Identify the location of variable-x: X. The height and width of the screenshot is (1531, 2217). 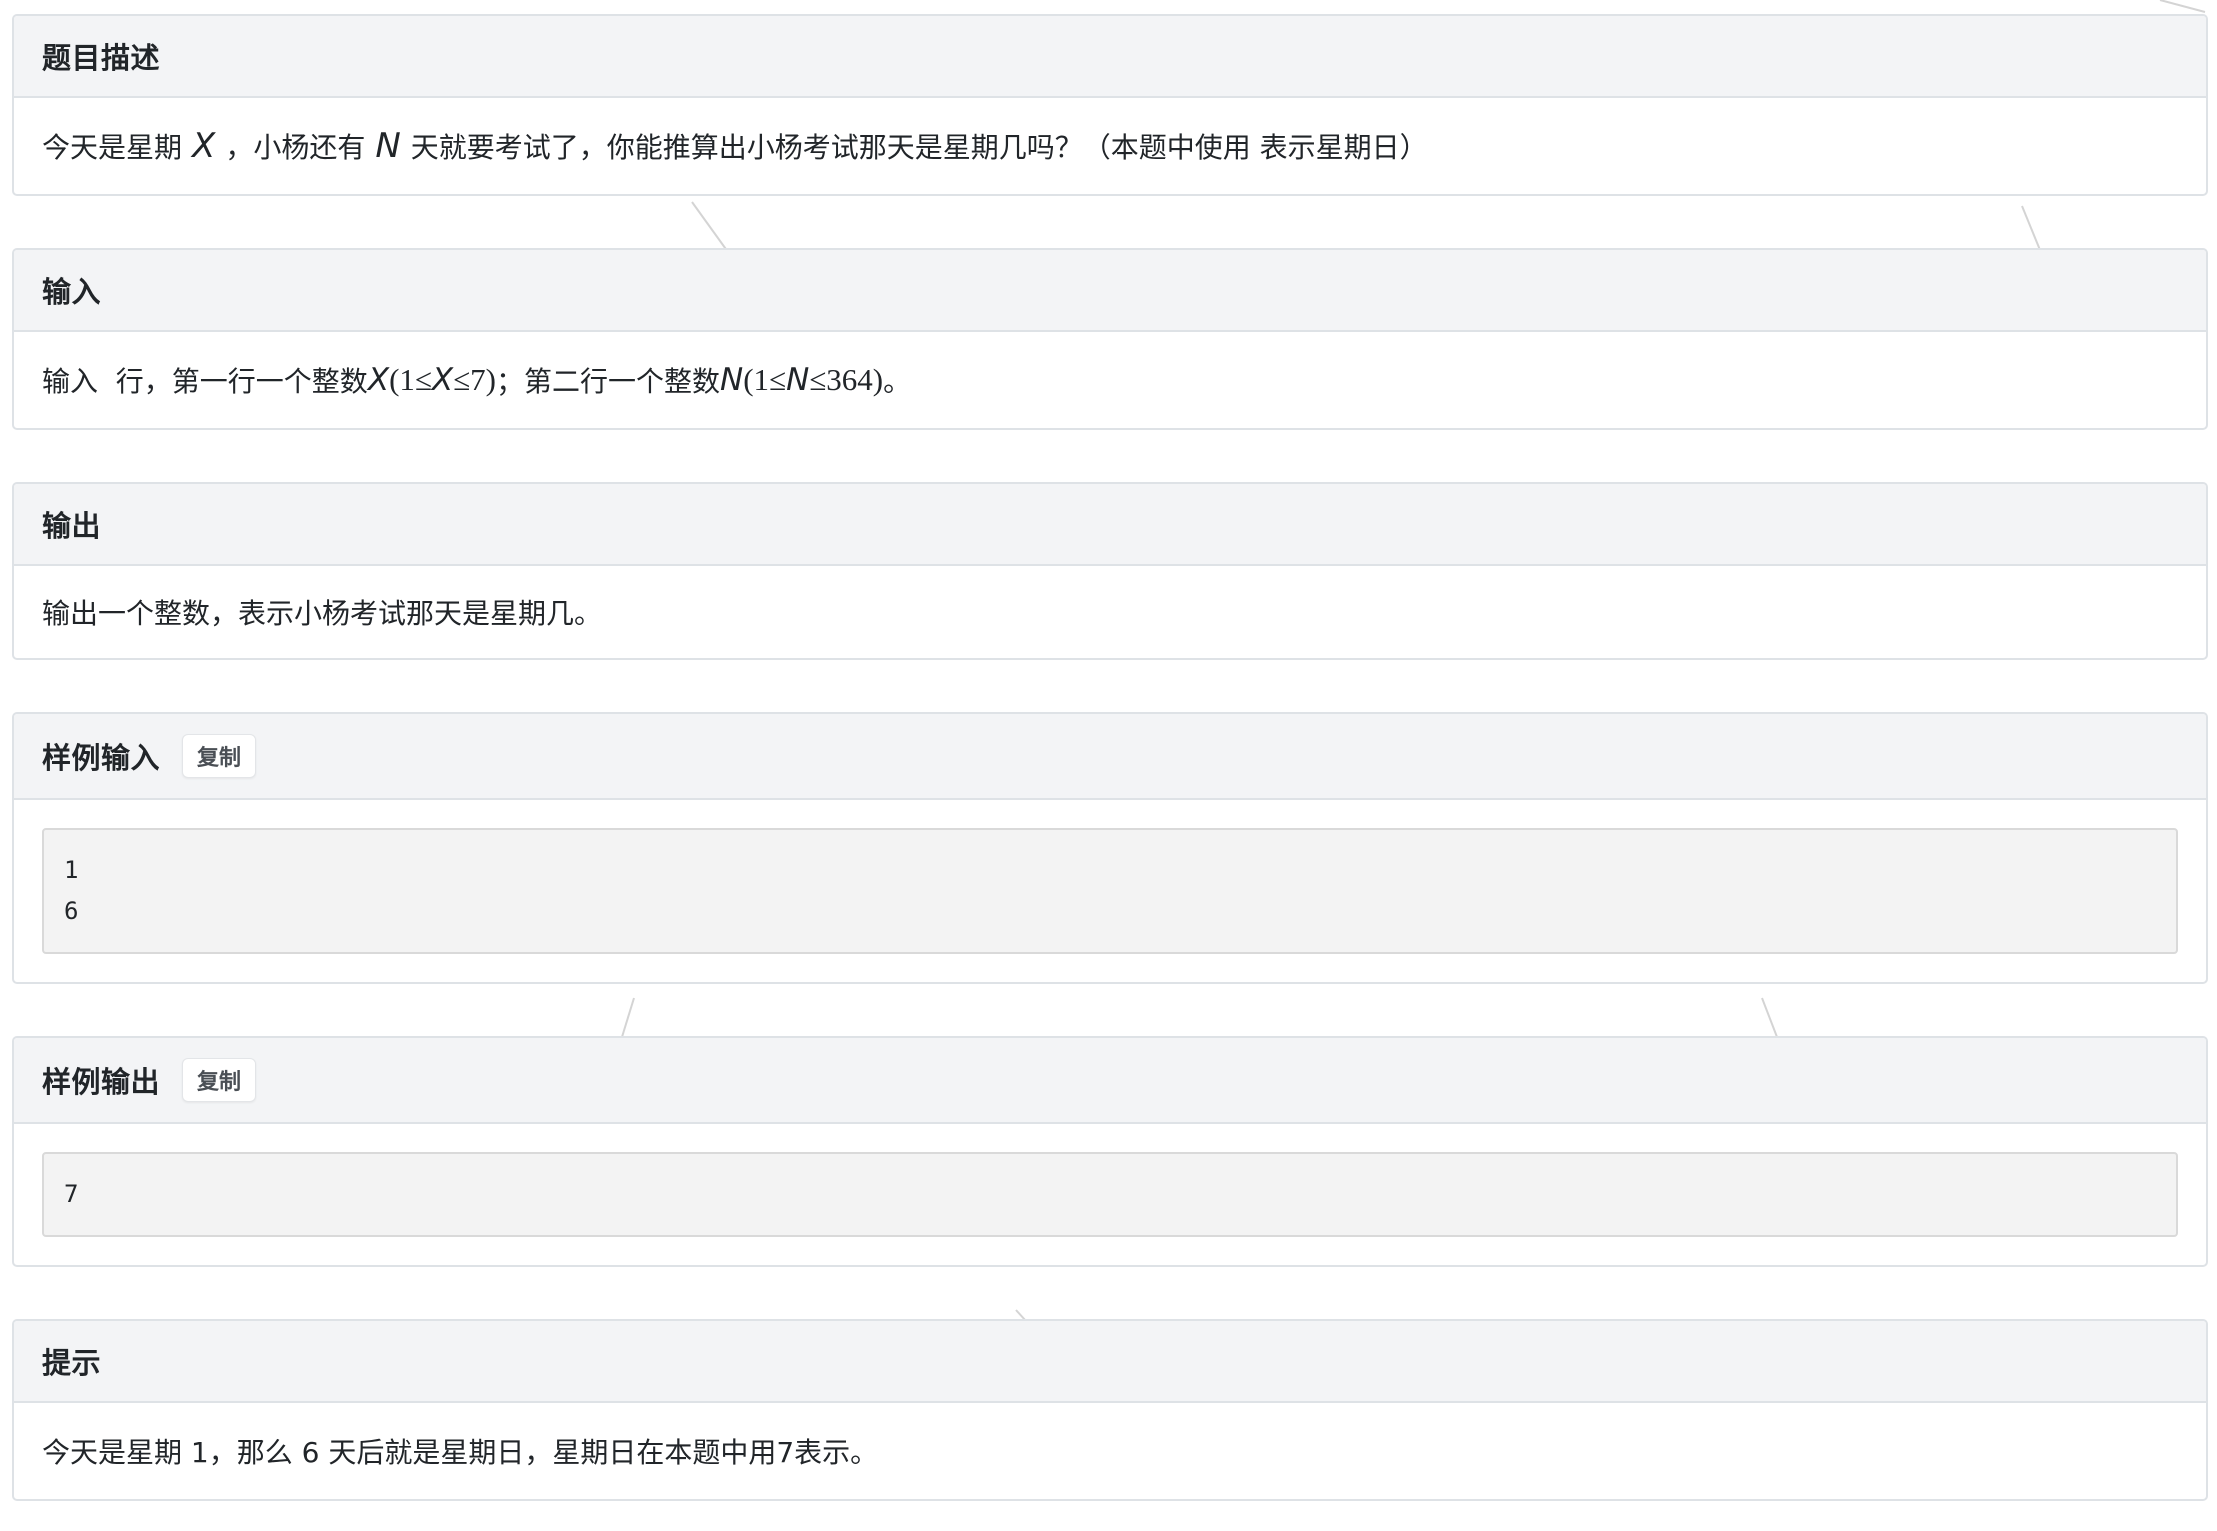
(204, 146).